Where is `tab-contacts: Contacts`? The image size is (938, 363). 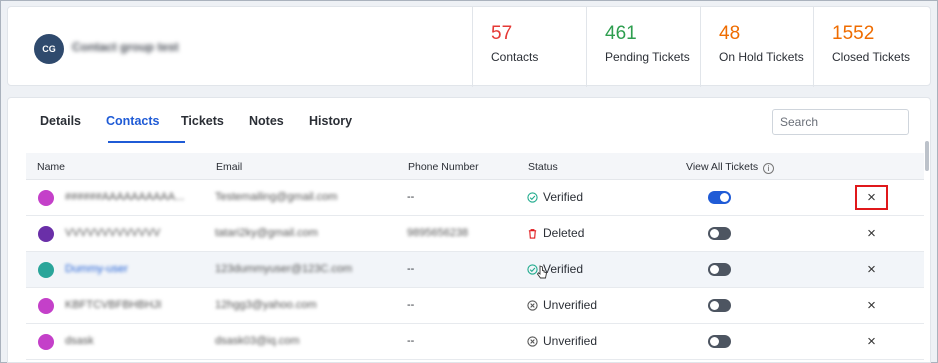 tab-contacts: Contacts is located at coordinates (132, 121).